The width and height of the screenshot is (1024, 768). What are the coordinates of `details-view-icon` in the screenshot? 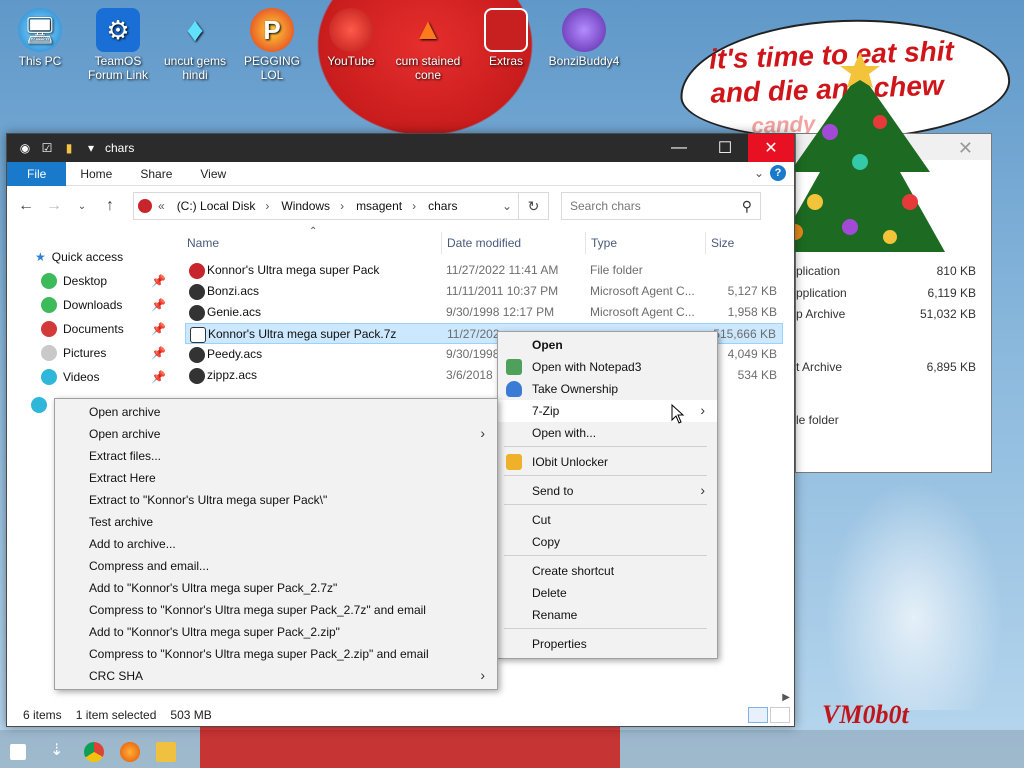 It's located at (758, 715).